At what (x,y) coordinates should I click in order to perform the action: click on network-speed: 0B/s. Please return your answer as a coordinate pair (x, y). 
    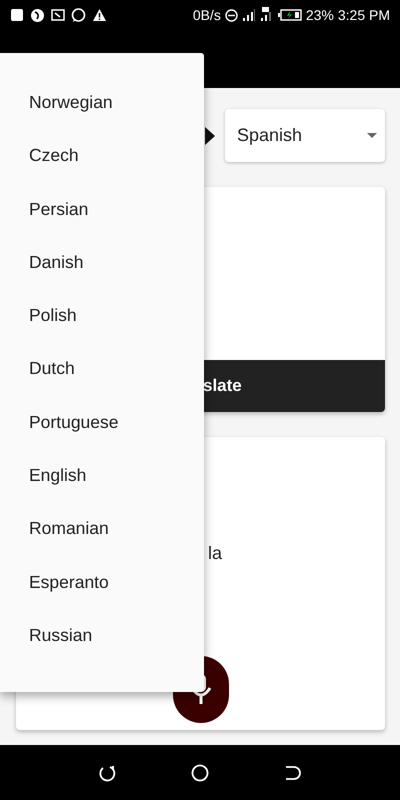
    Looking at the image, I should click on (206, 15).